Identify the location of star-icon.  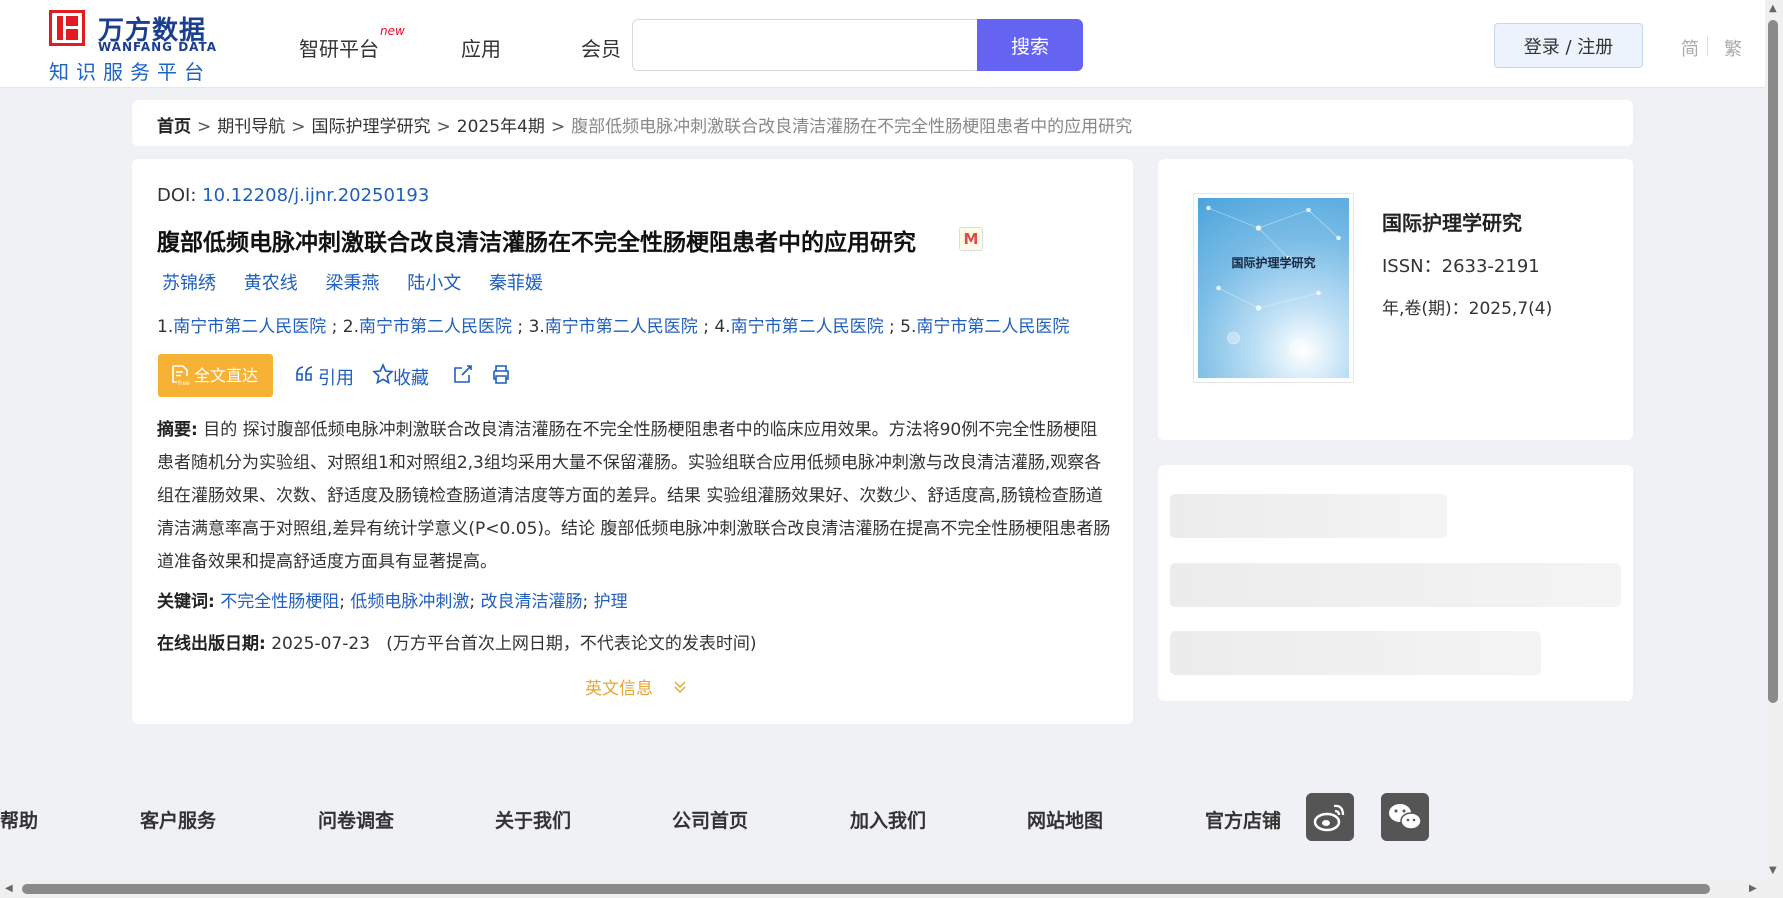
(383, 374).